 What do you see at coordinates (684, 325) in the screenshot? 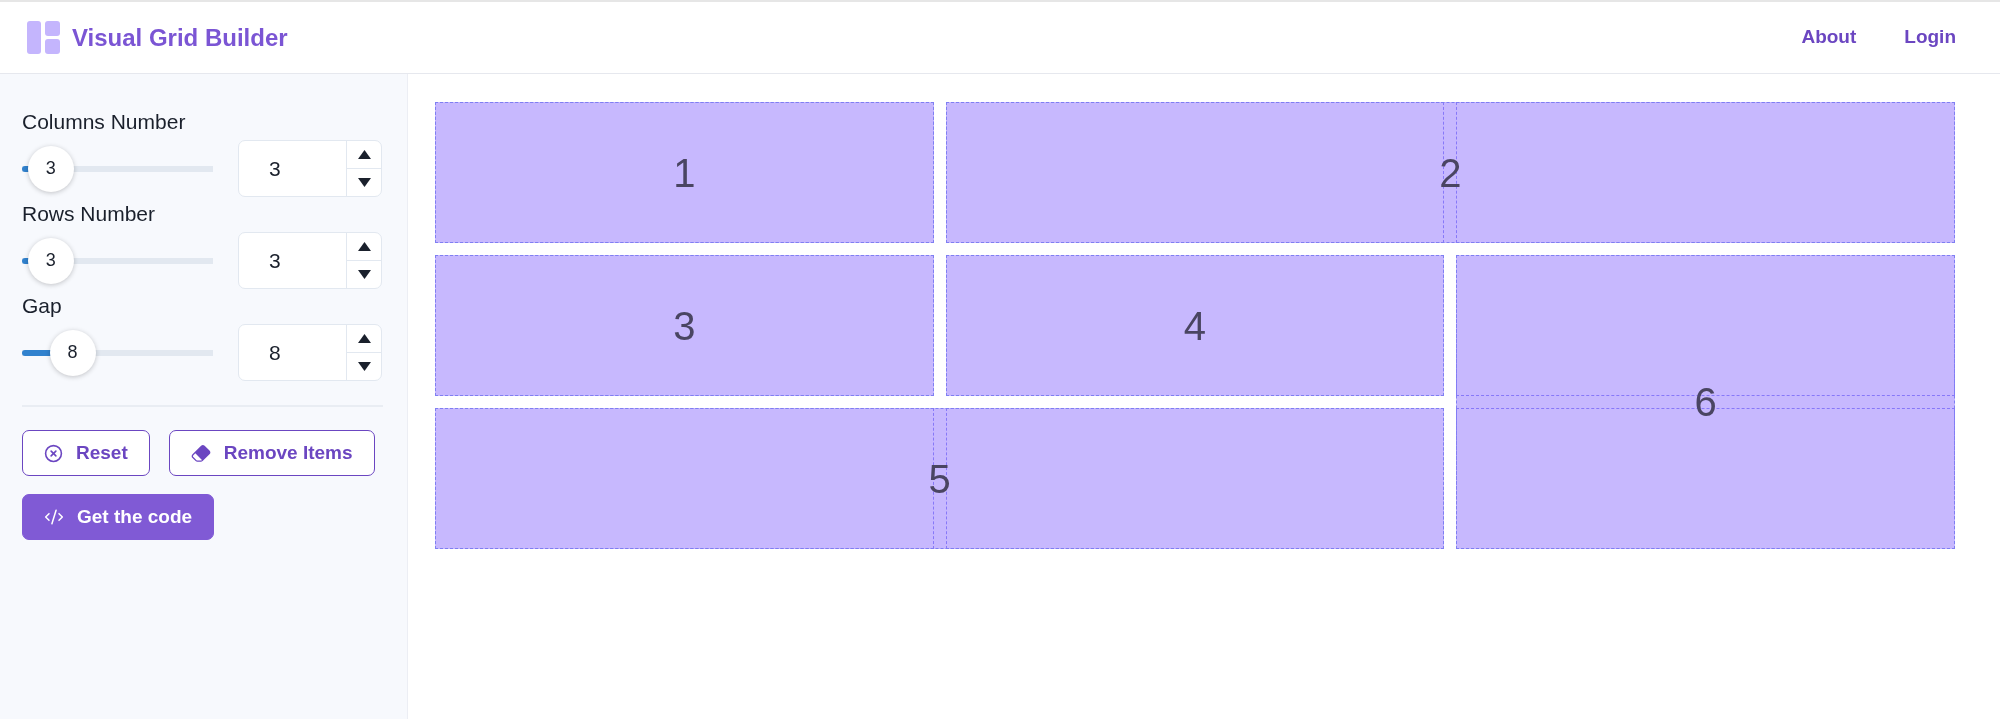
I see `grid-item: 3` at bounding box center [684, 325].